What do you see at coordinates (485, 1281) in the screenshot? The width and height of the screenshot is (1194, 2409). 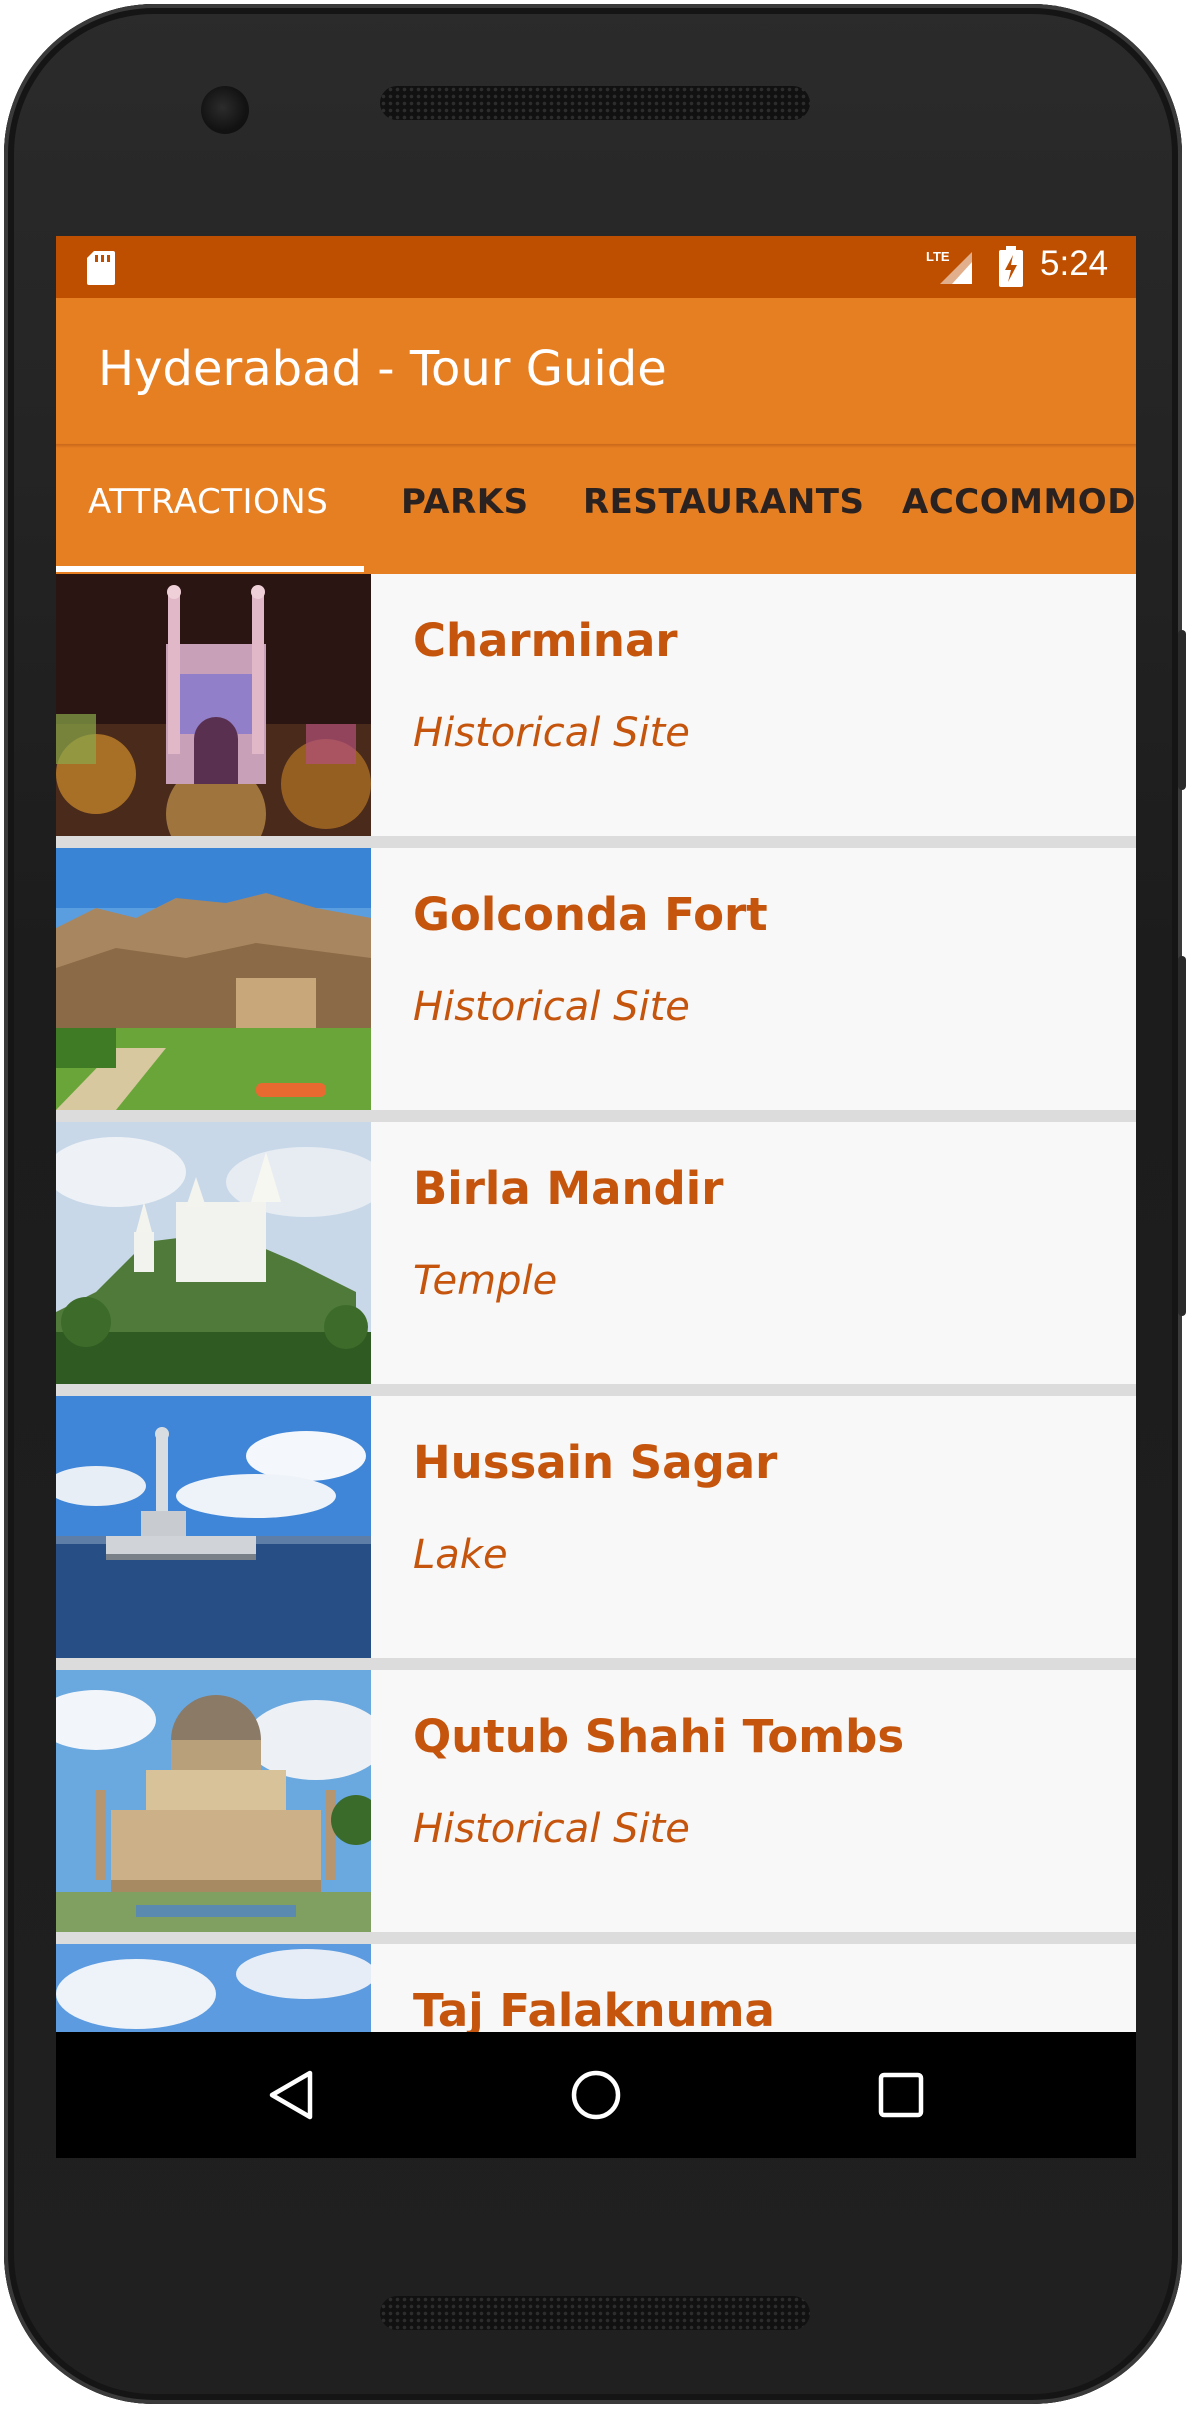 I see `place-category: Temple` at bounding box center [485, 1281].